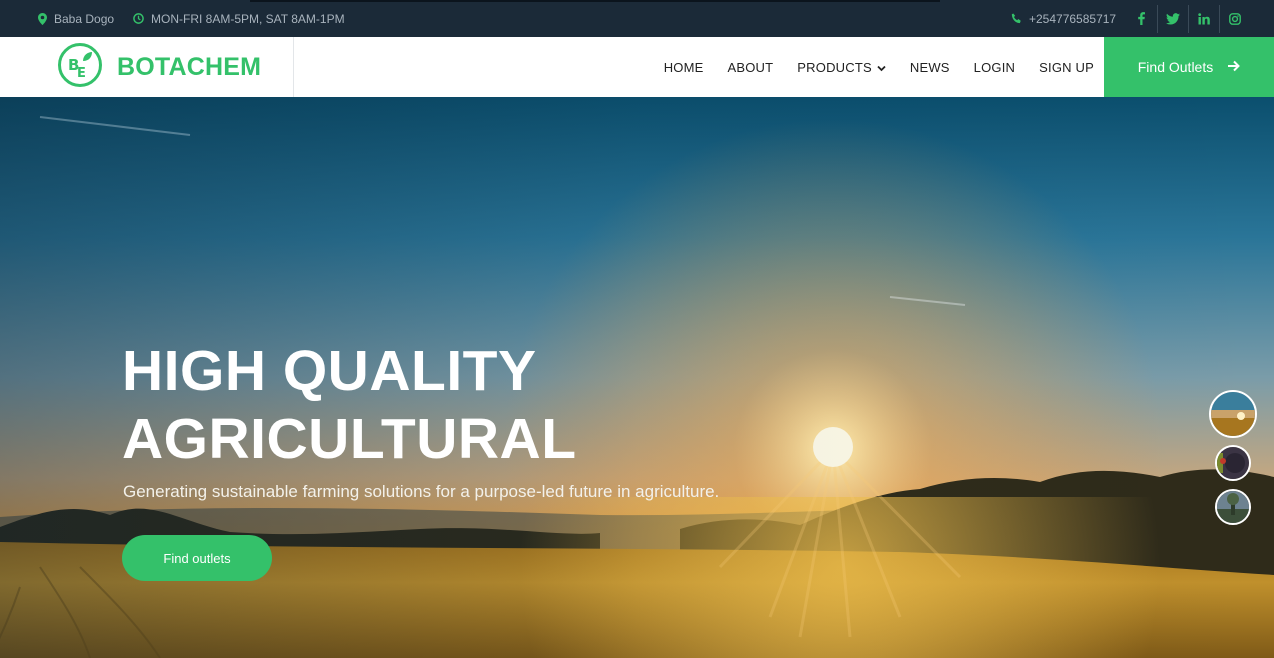 This screenshot has width=1274, height=658. I want to click on top-bar-divider, so click(595, 1).